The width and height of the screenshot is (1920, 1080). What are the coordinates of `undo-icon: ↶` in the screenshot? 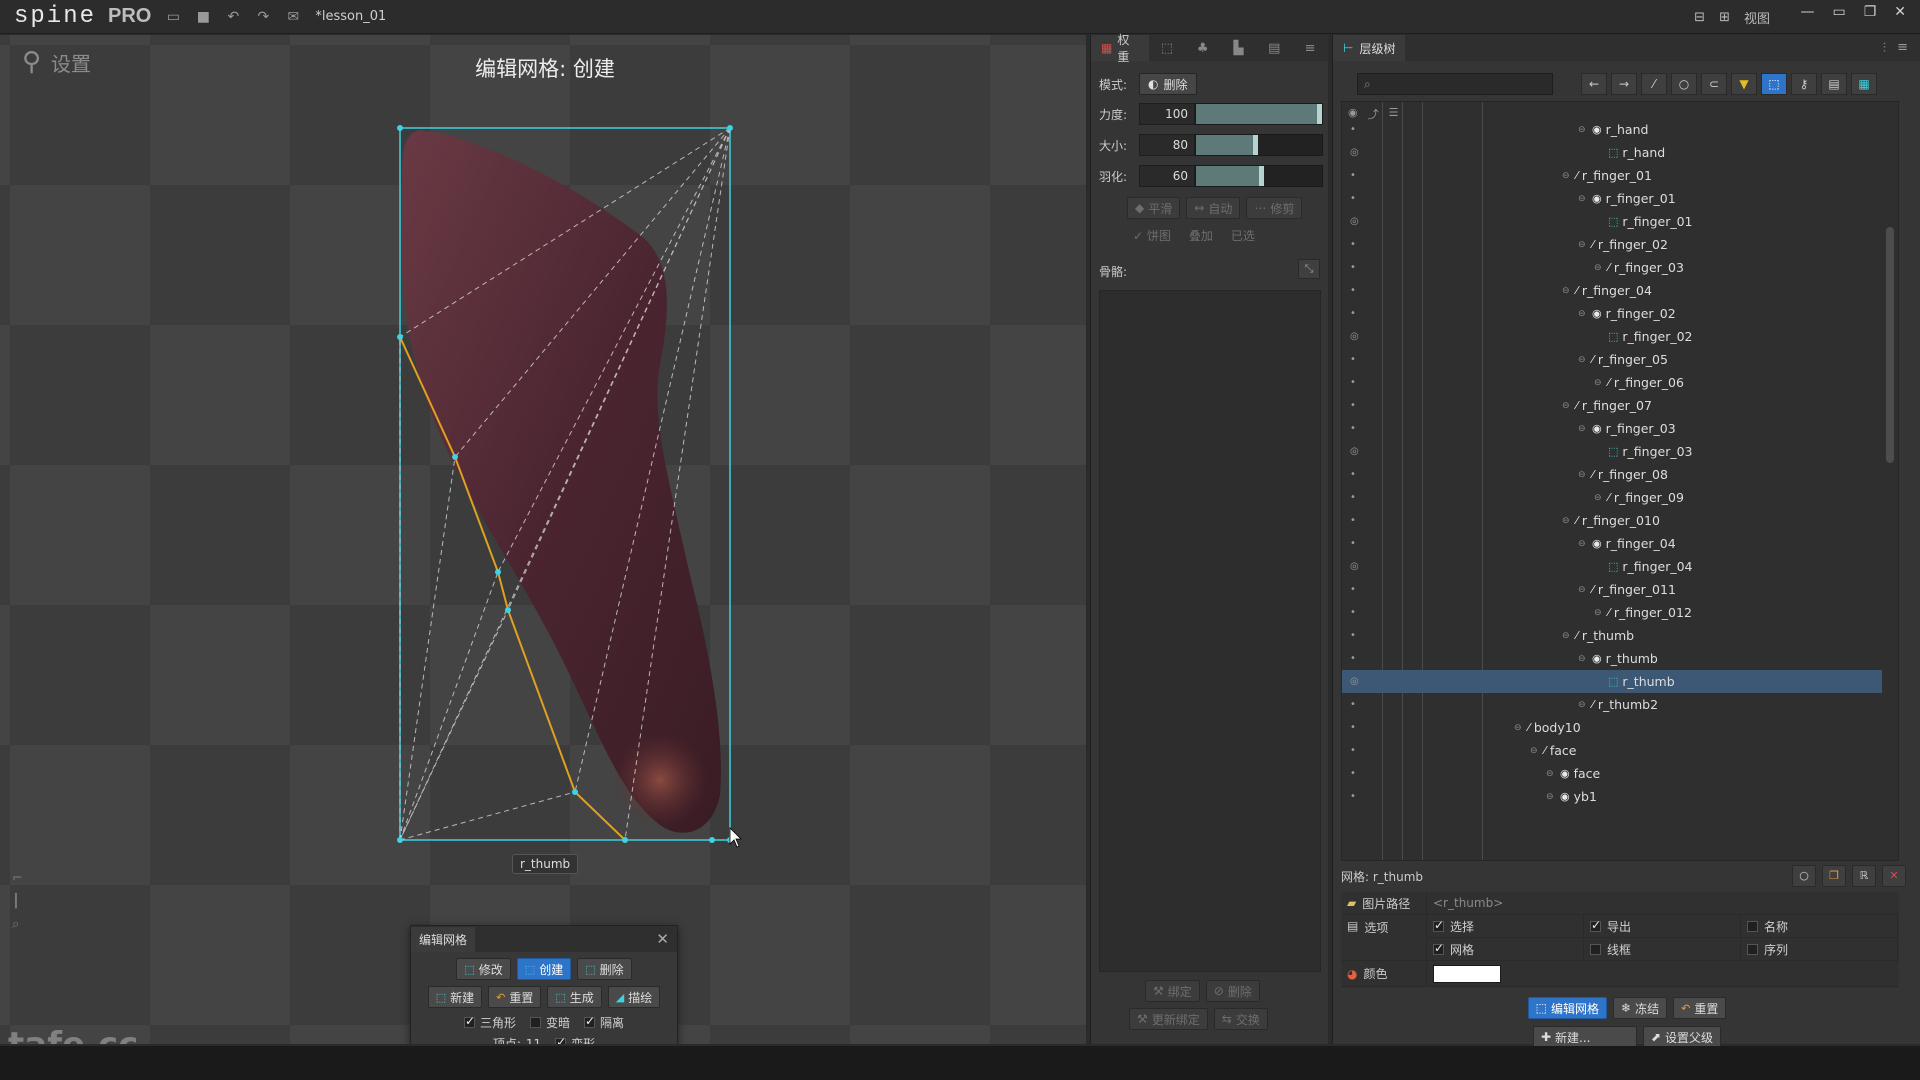 It's located at (233, 17).